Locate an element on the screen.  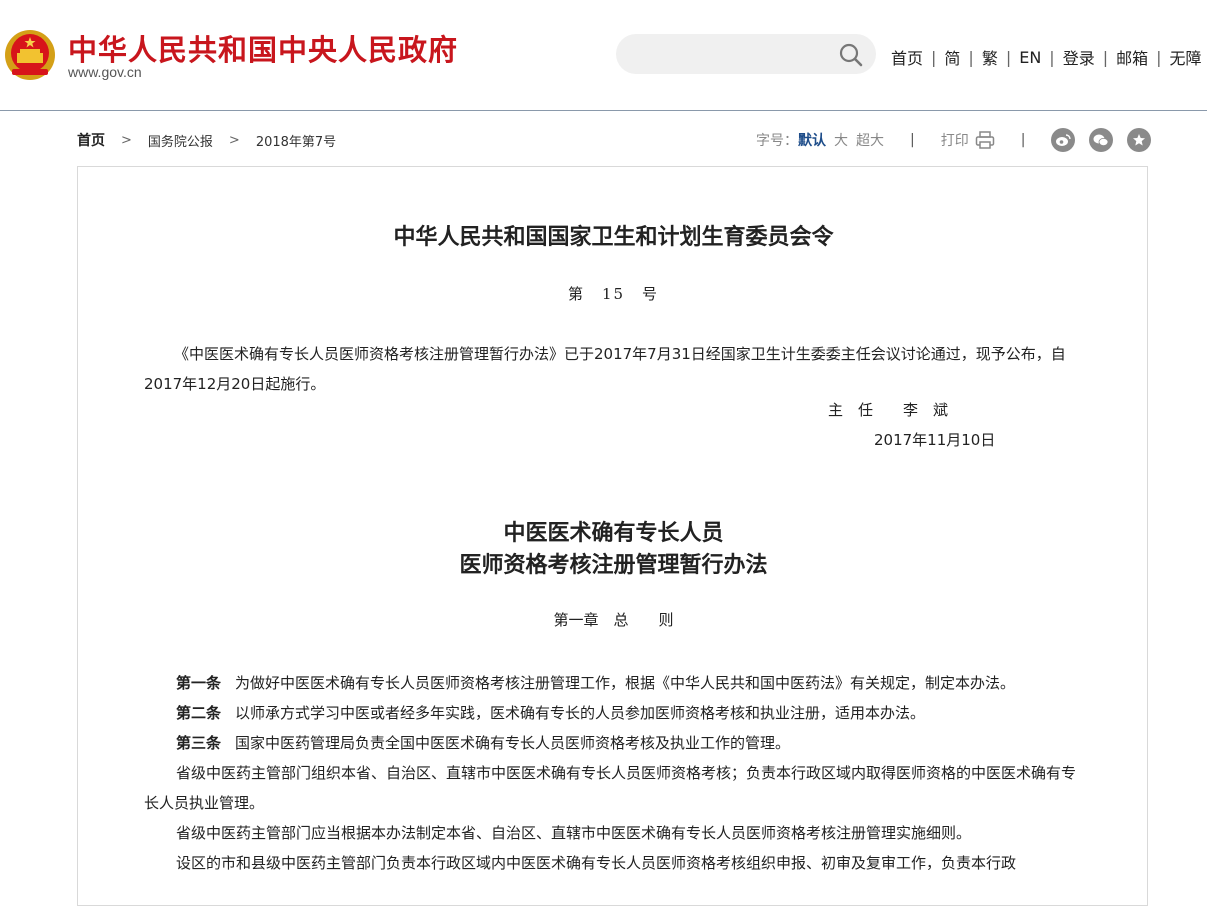
article-tools: 字号： 默认 大 超大 | 打印 | is located at coordinates (954, 140).